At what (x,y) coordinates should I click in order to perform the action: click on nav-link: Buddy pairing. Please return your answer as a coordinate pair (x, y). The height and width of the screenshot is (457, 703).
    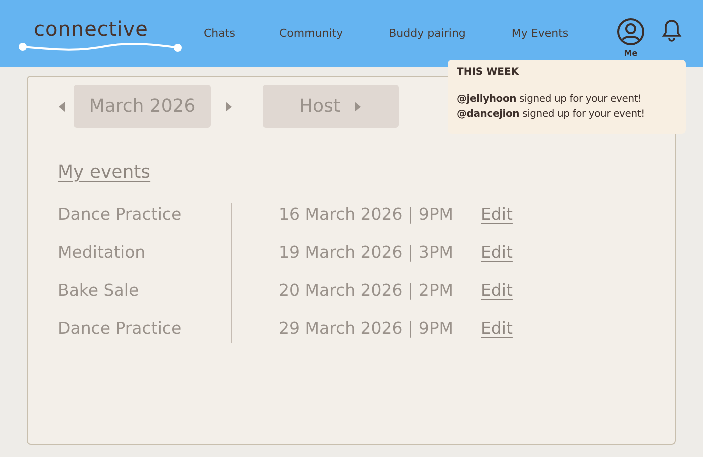
    Looking at the image, I should click on (427, 33).